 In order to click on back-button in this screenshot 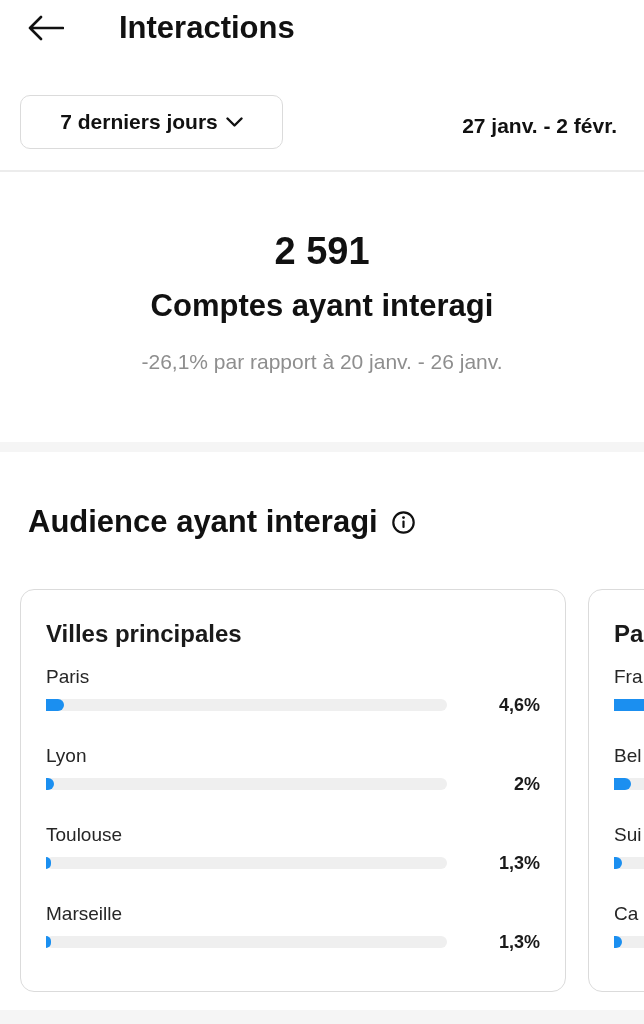, I will do `click(46, 28)`.